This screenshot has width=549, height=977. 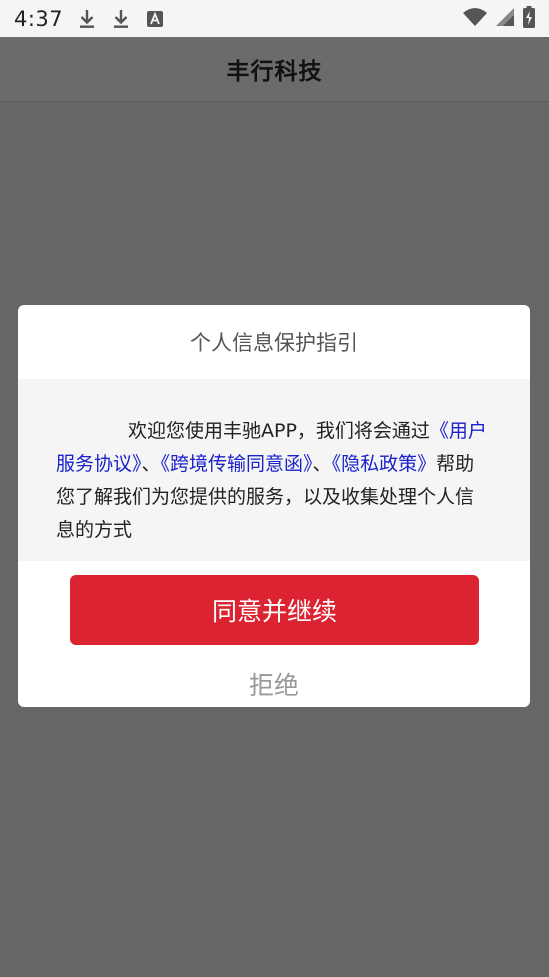 What do you see at coordinates (505, 19) in the screenshot?
I see `signal-icon` at bounding box center [505, 19].